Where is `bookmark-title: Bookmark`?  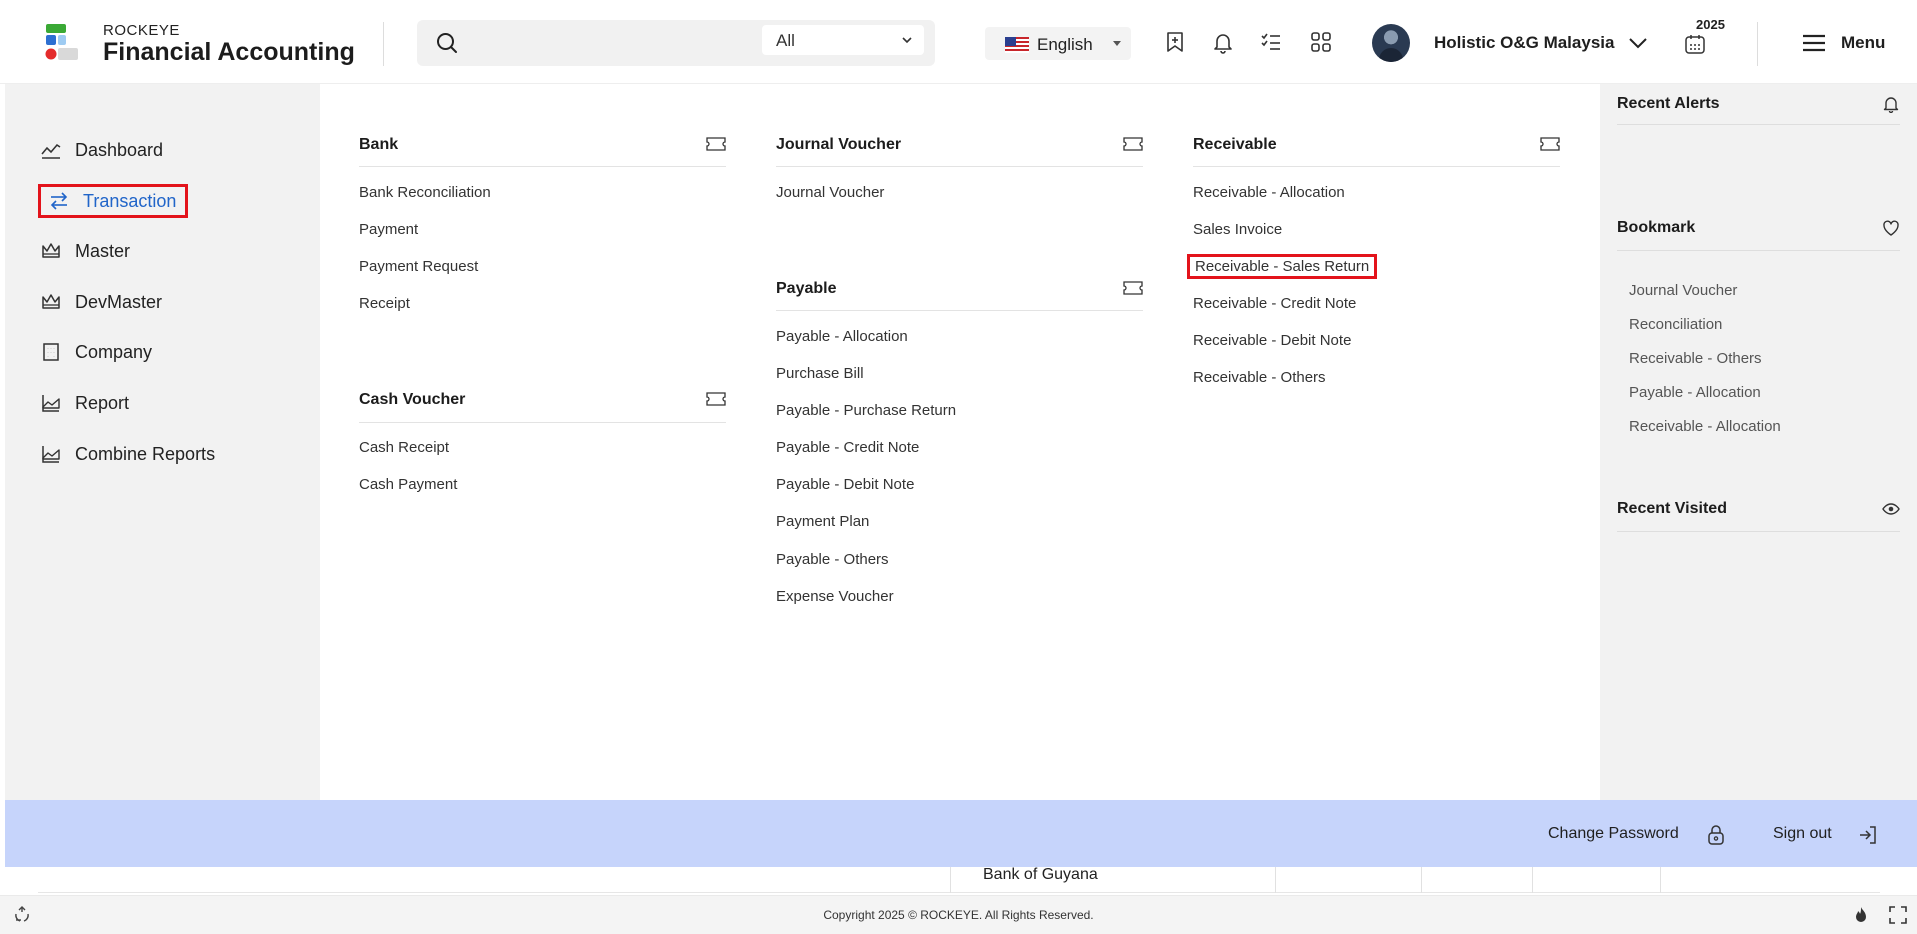 bookmark-title: Bookmark is located at coordinates (1656, 227).